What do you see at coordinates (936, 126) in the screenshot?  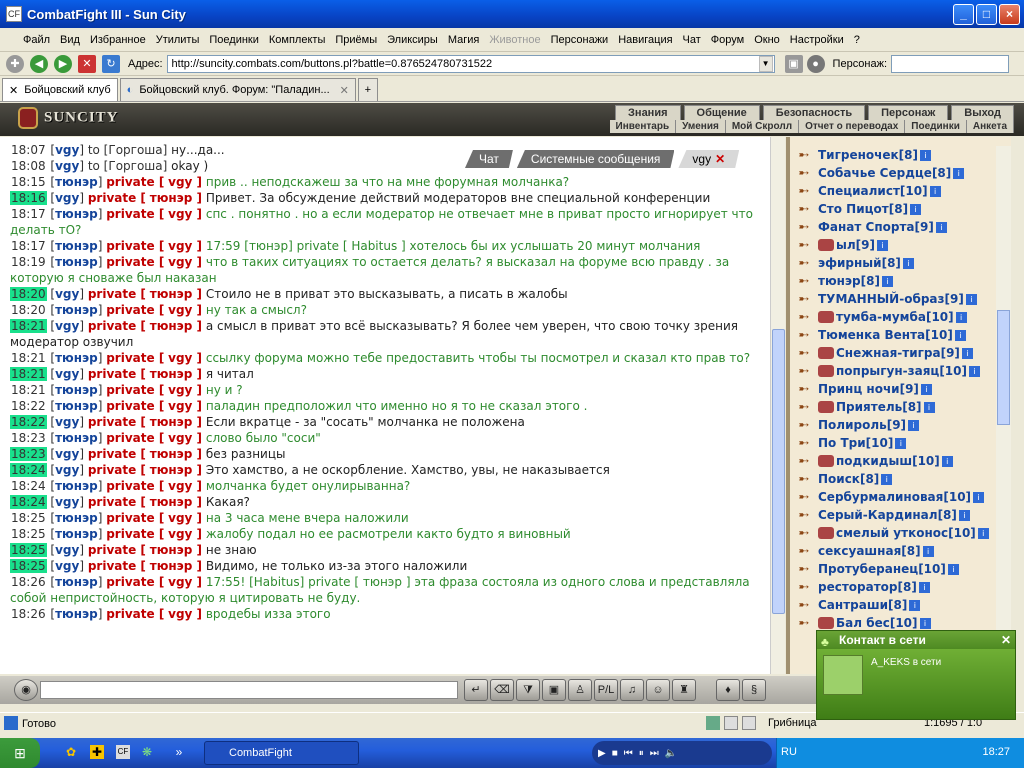 I see `link-fights: Поединки` at bounding box center [936, 126].